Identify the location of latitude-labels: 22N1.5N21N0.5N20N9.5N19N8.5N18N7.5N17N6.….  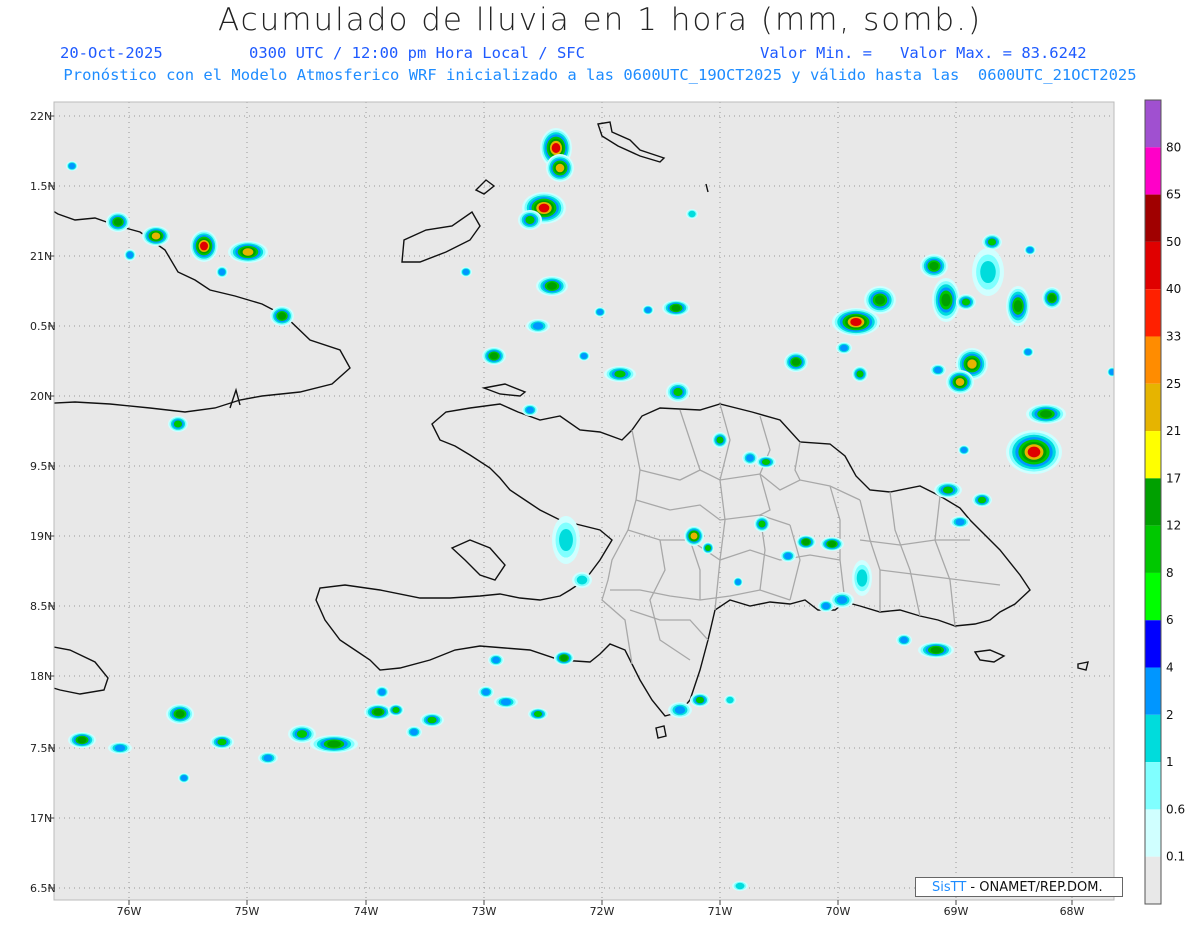
(43, 502).